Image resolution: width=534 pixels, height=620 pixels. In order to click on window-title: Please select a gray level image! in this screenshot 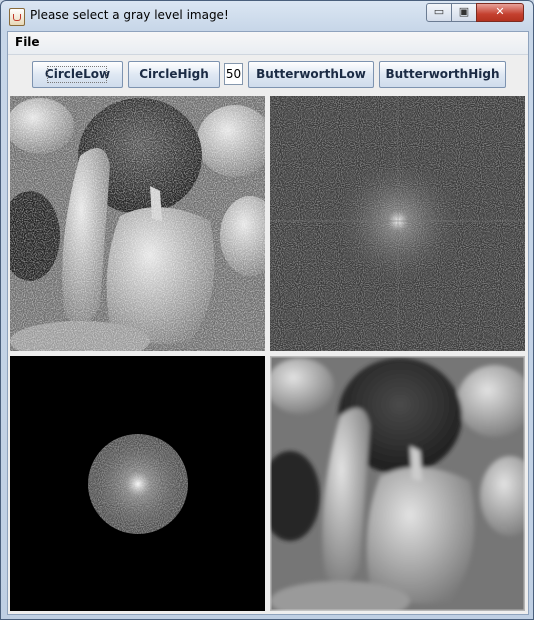, I will do `click(129, 15)`.